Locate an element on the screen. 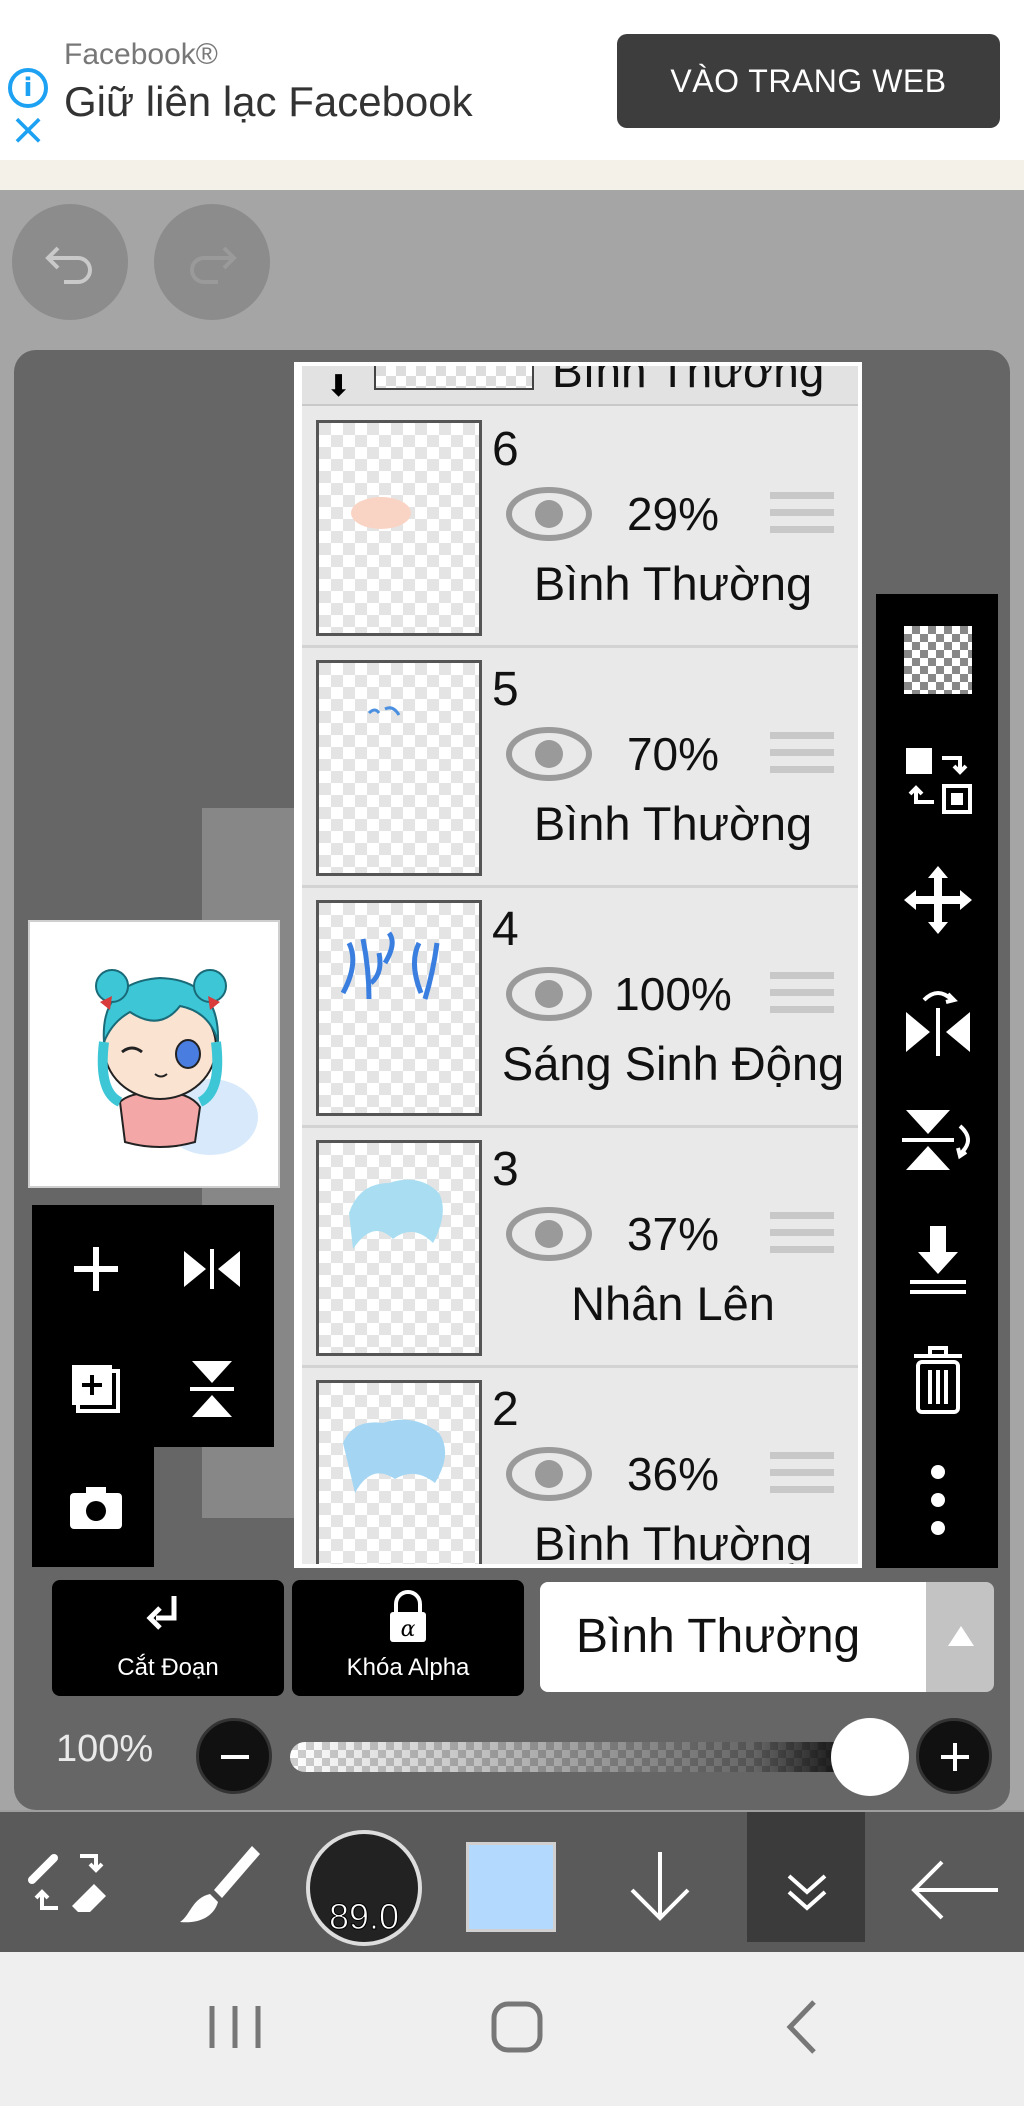  layer-blend-mode: Sáng Sinh Động is located at coordinates (673, 1063).